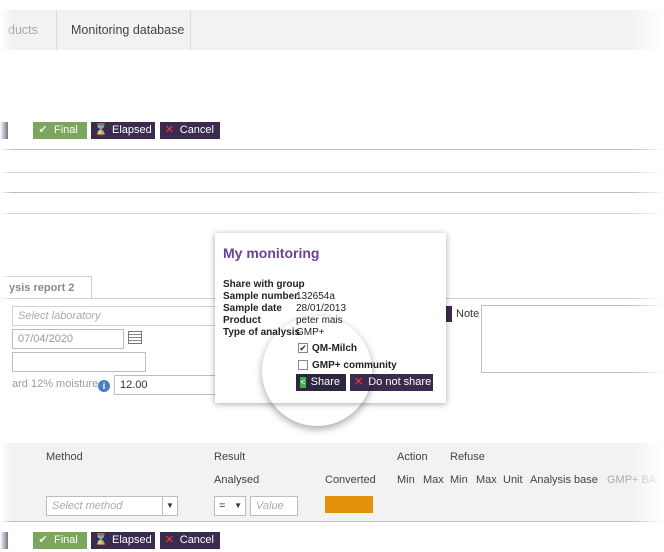 The width and height of the screenshot is (664, 552). I want to click on col-method: Method, so click(64, 457).